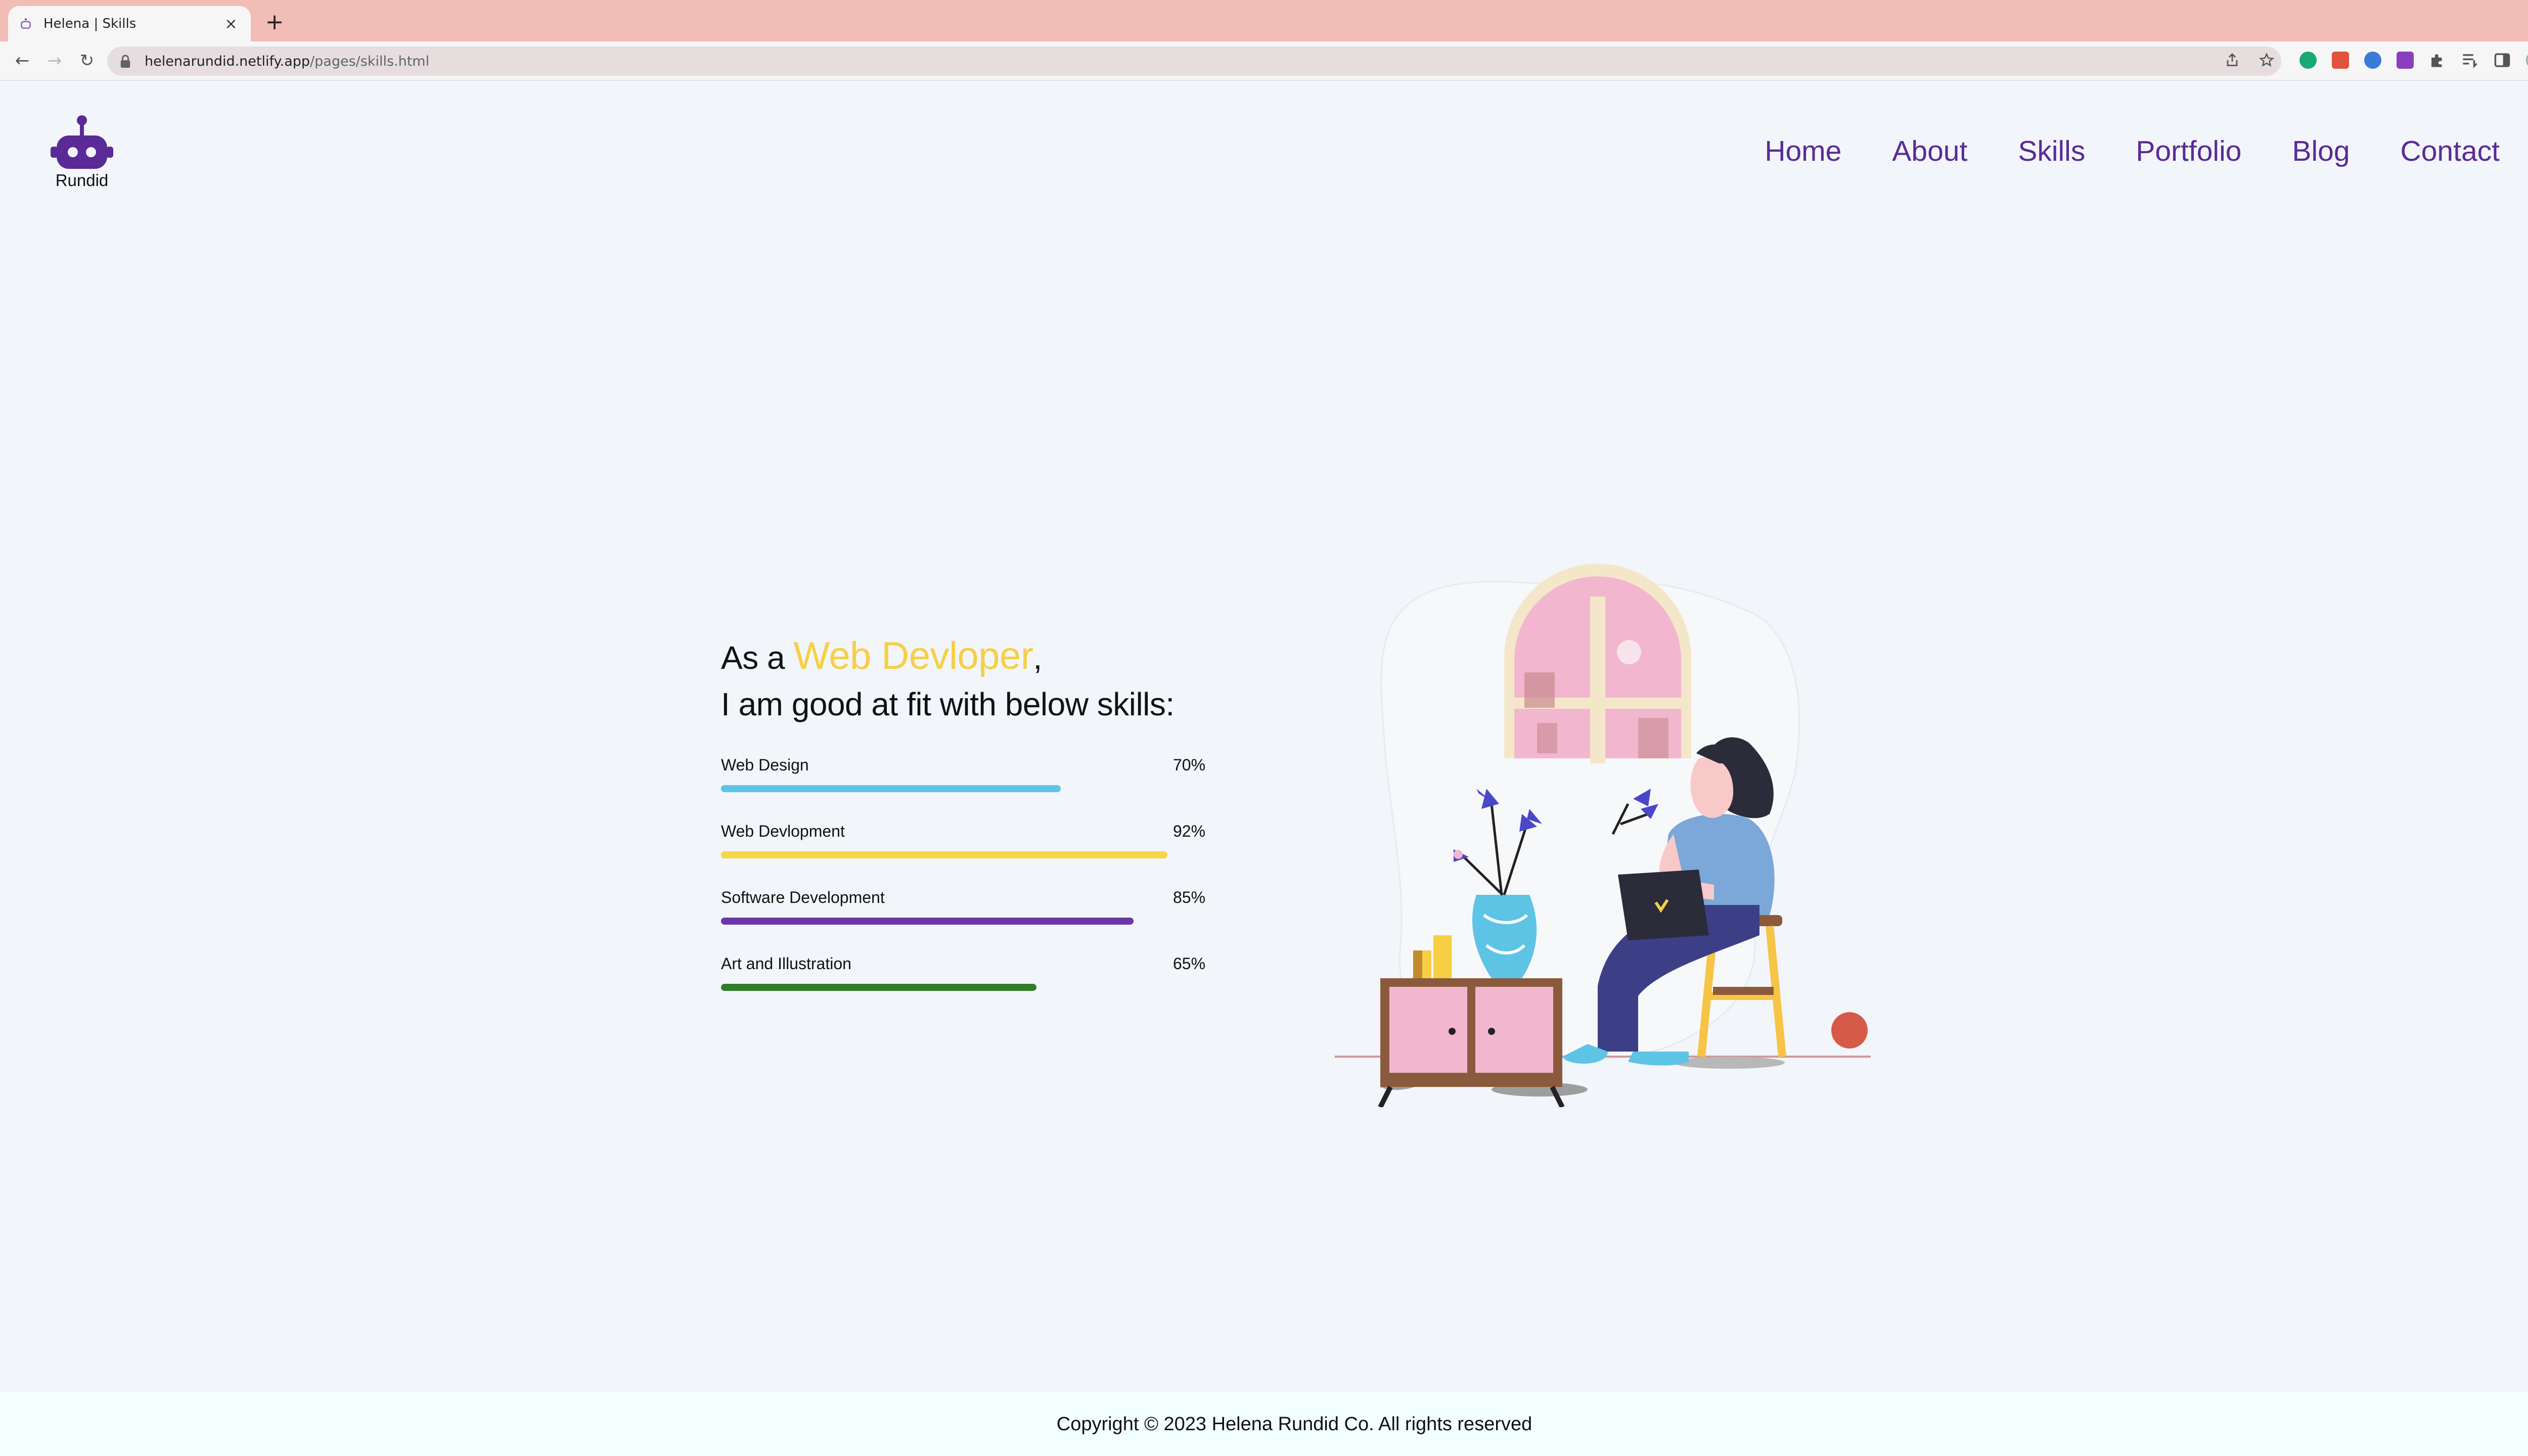  What do you see at coordinates (22, 61) in the screenshot?
I see `back-icon: ←` at bounding box center [22, 61].